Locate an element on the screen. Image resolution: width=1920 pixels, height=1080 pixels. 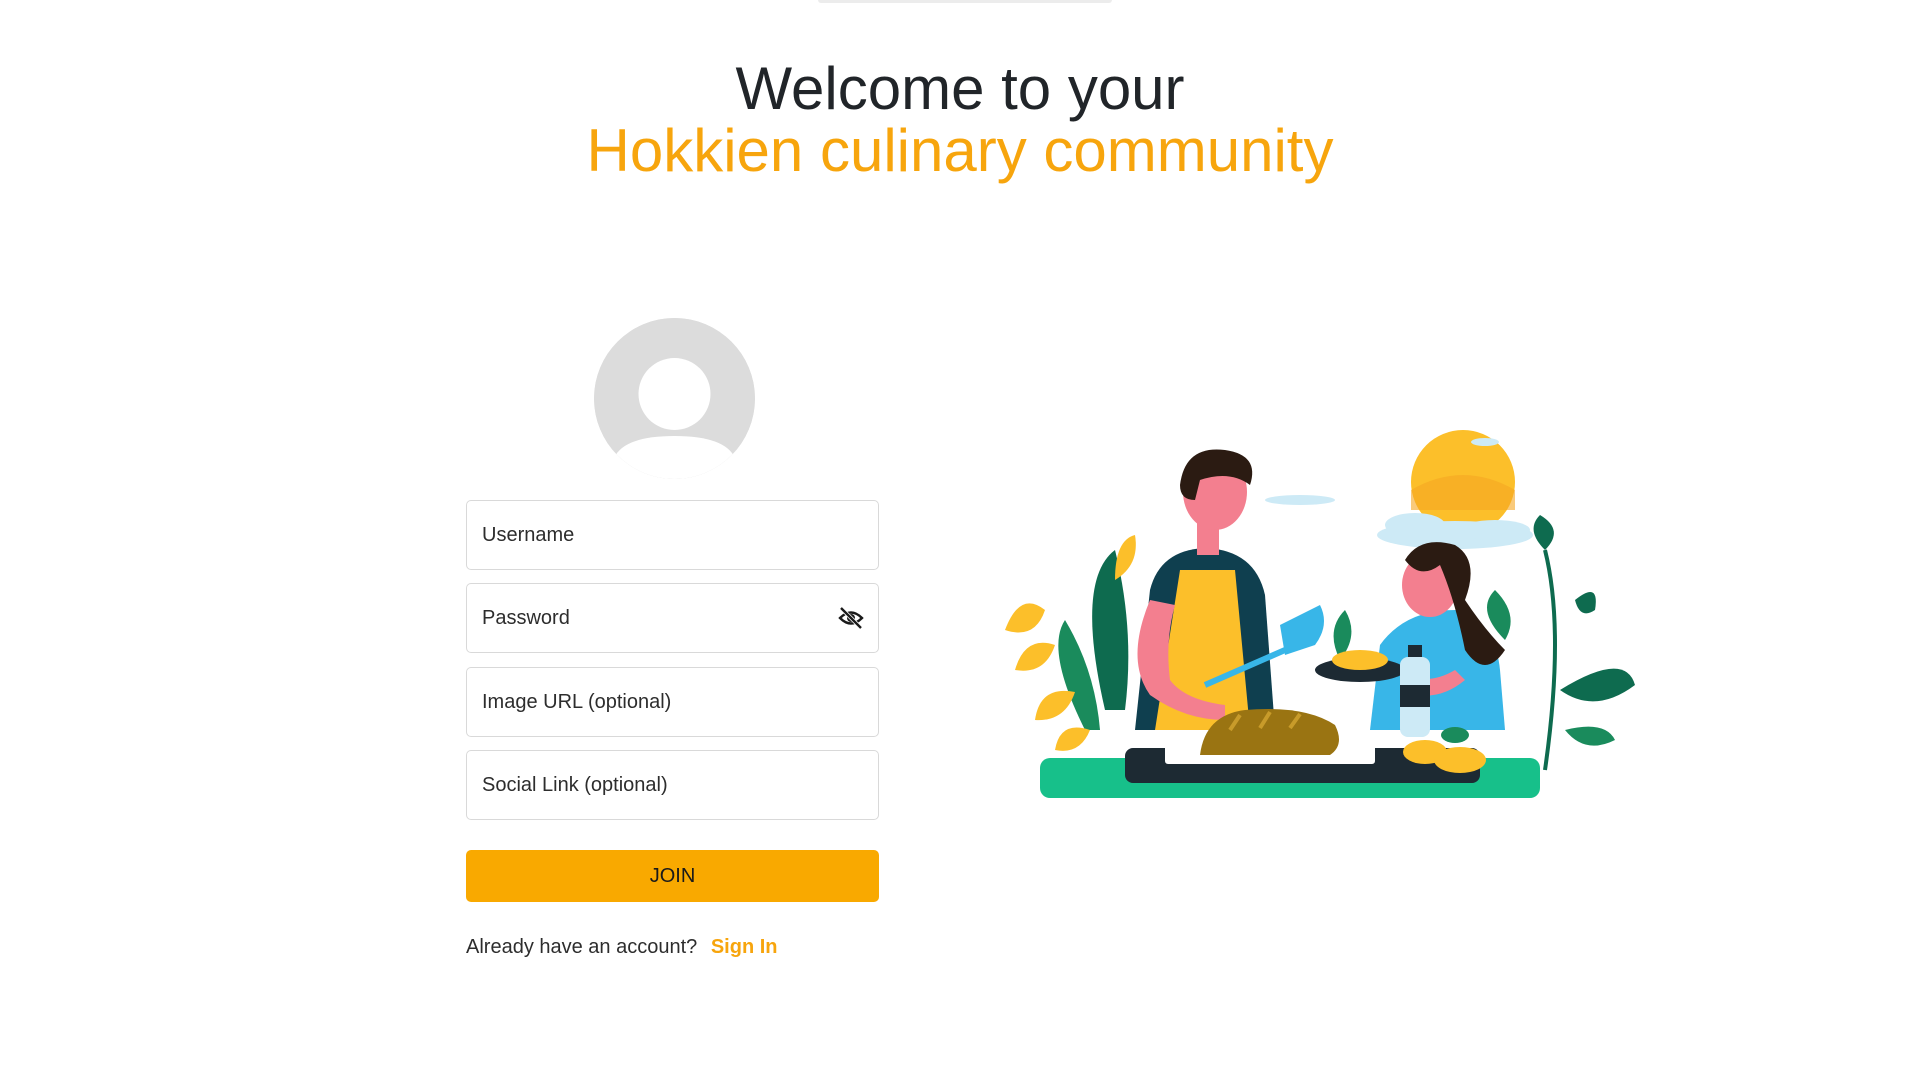
image-url-input is located at coordinates (644, 702).